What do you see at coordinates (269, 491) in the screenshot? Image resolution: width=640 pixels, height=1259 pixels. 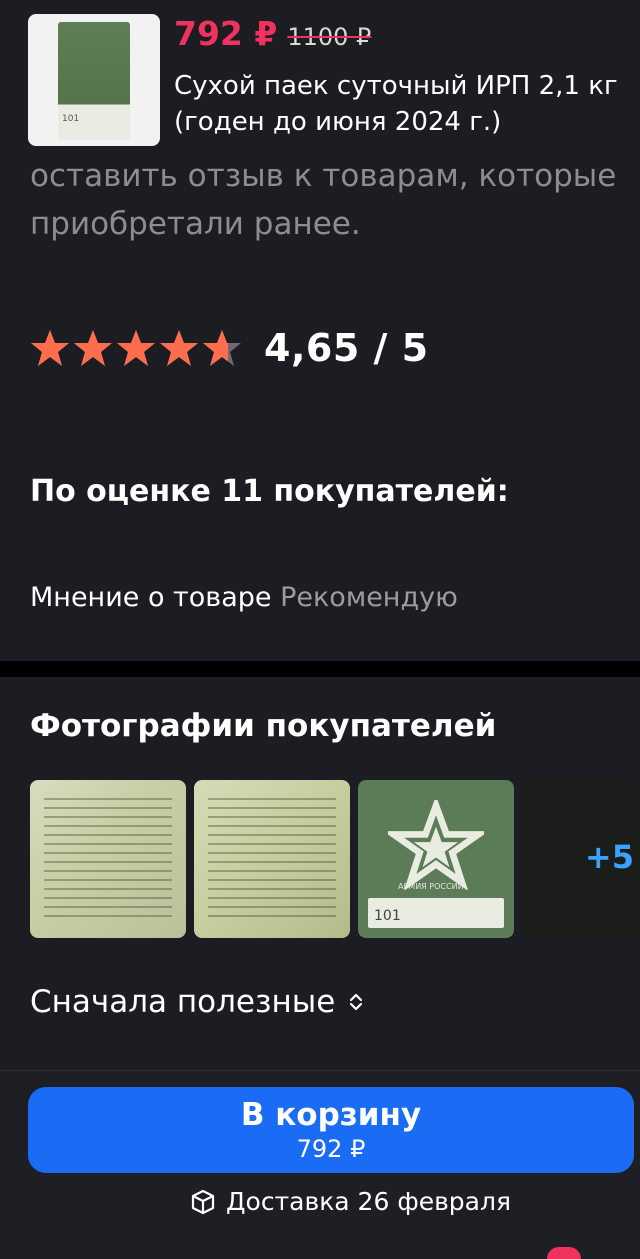 I see `review-count: По оценке 11 покупателей:` at bounding box center [269, 491].